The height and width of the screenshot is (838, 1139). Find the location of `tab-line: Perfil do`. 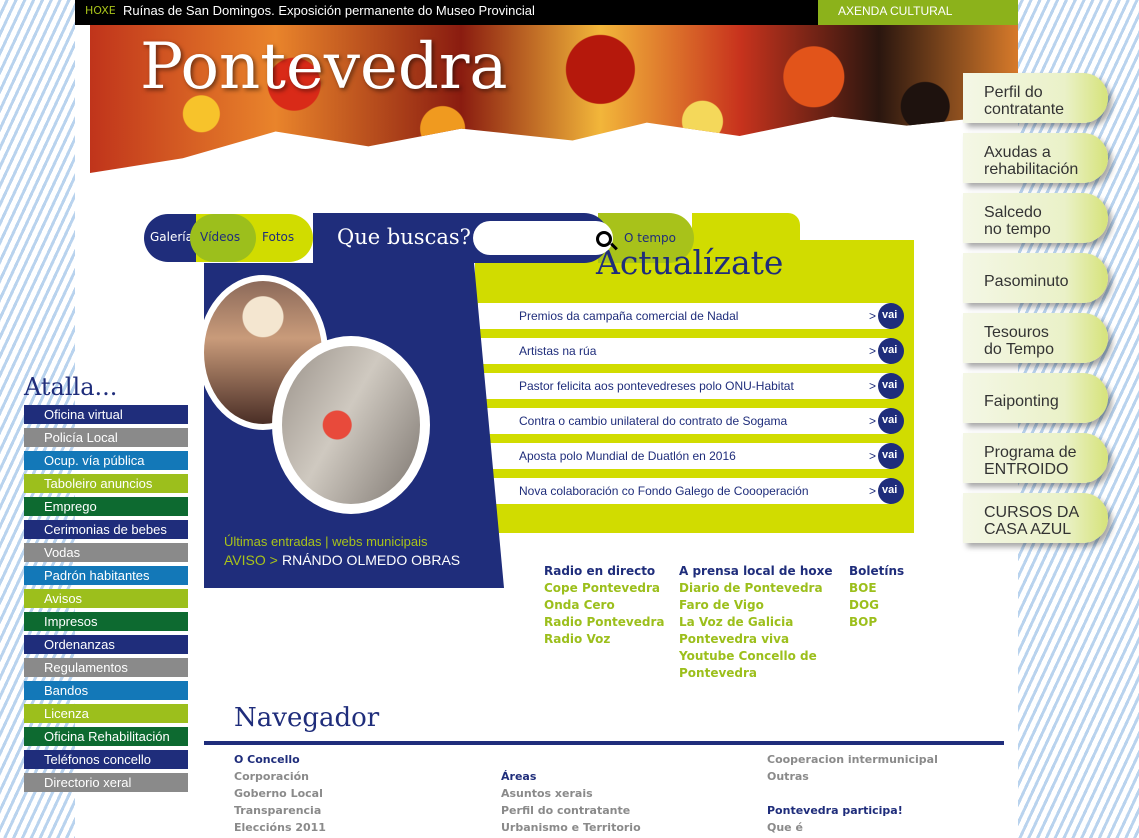

tab-line: Perfil do is located at coordinates (1013, 92).